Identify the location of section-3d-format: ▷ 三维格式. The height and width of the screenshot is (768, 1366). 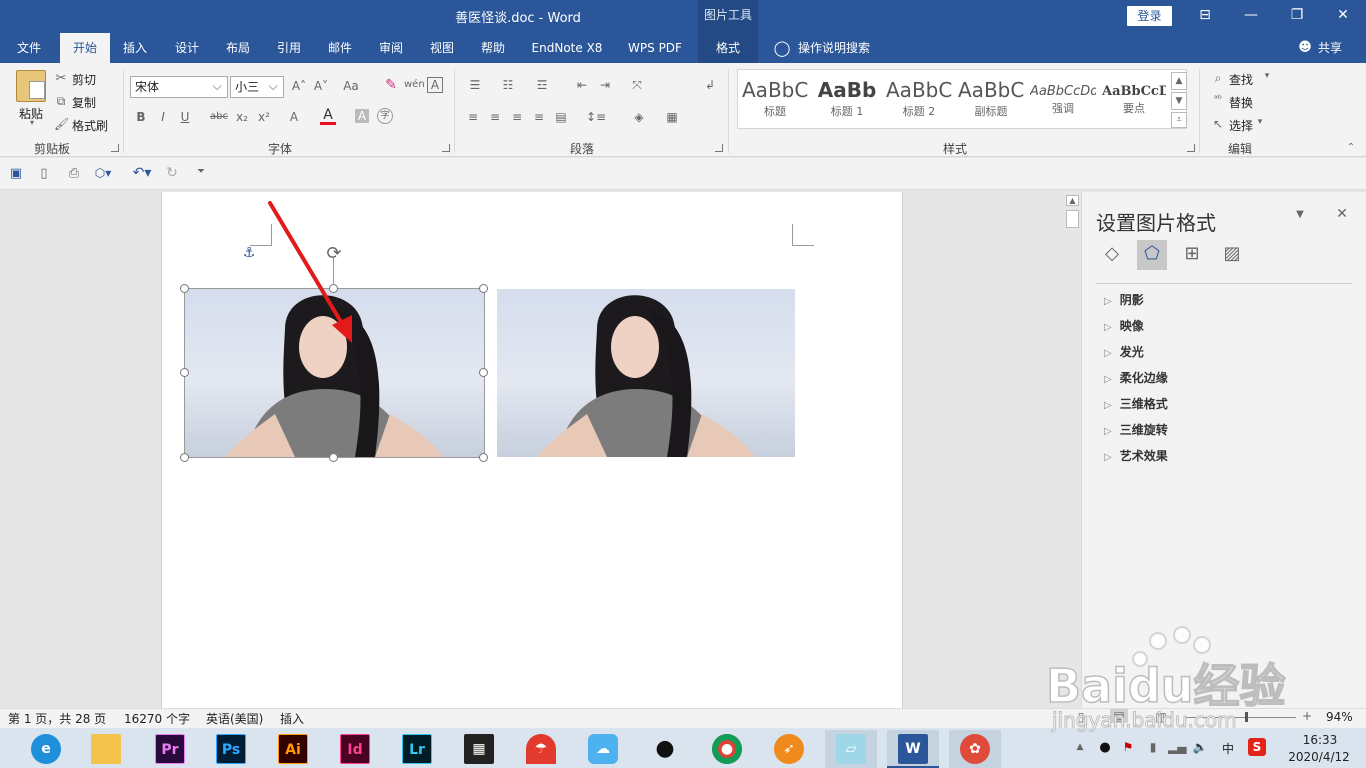
(1136, 403).